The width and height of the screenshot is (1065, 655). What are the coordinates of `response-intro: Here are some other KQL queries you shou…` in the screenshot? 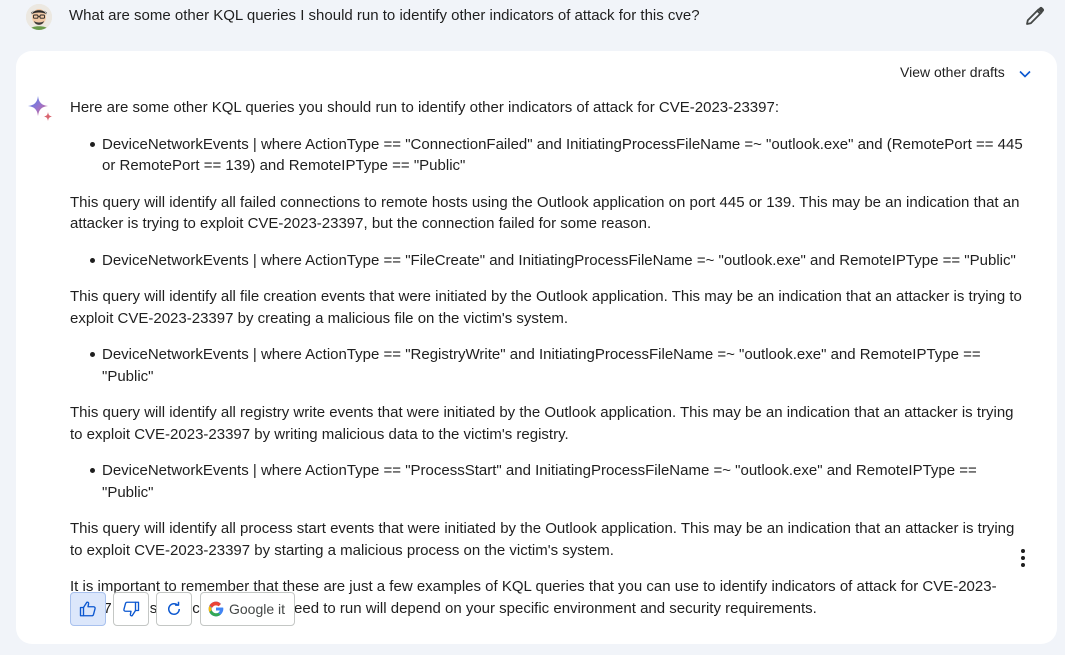 It's located at (424, 107).